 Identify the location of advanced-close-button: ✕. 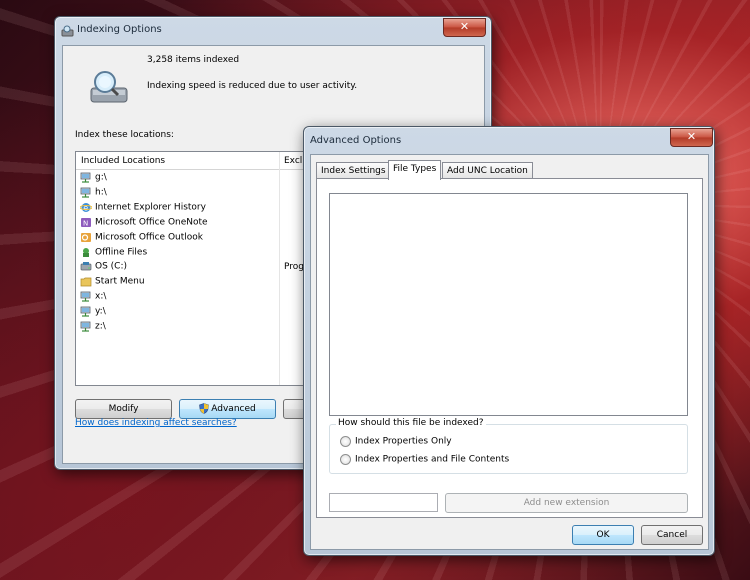
(691, 137).